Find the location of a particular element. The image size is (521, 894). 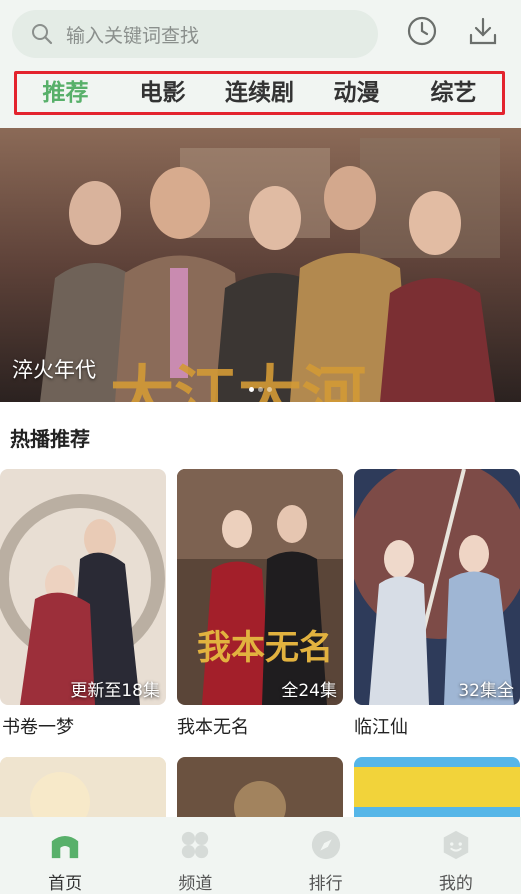

video-card: 我本无名 全24集 我本无名 is located at coordinates (260, 604).